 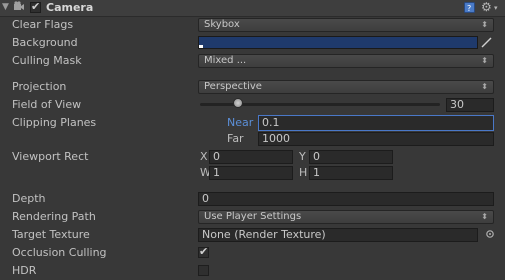 What do you see at coordinates (39, 86) in the screenshot?
I see `projection-label: Projection` at bounding box center [39, 86].